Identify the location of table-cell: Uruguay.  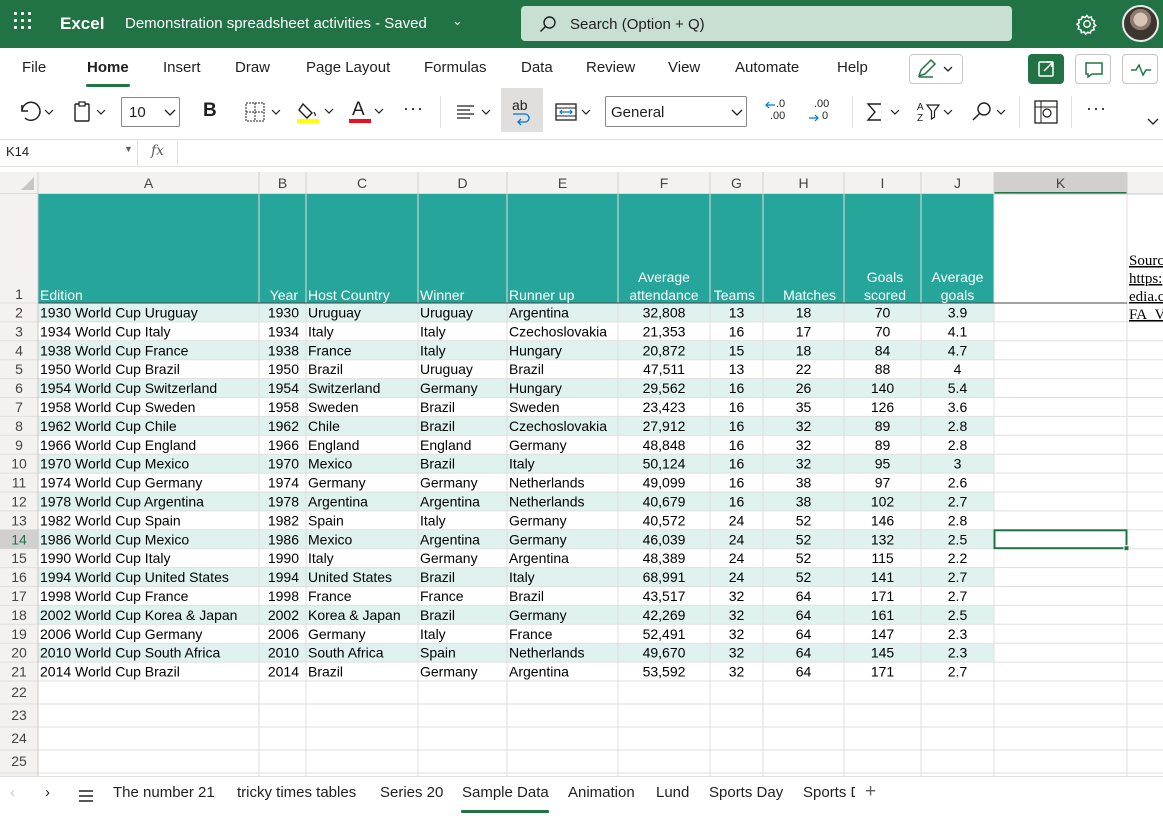
(334, 313).